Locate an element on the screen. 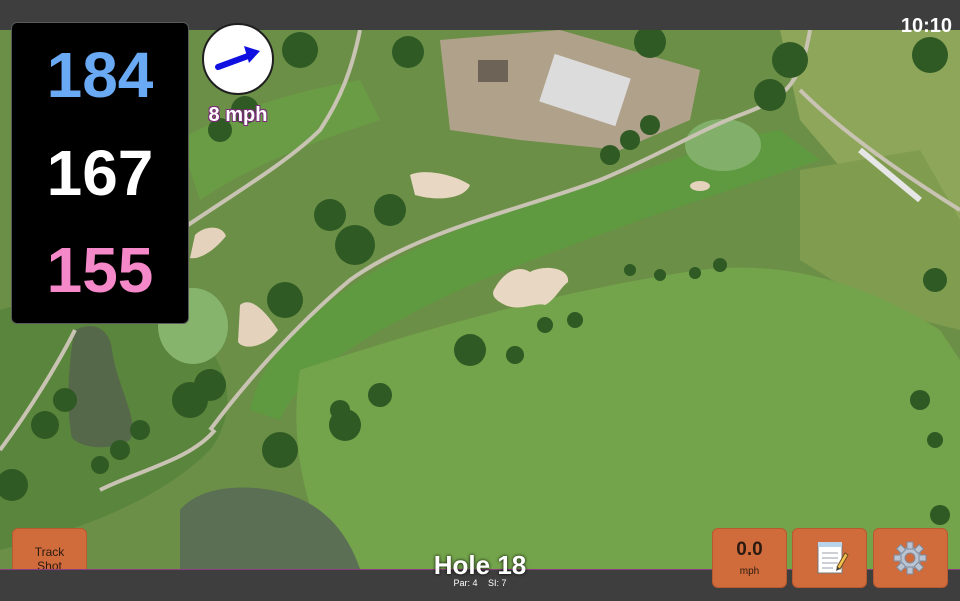  speed-value: 0.0 is located at coordinates (749, 549).